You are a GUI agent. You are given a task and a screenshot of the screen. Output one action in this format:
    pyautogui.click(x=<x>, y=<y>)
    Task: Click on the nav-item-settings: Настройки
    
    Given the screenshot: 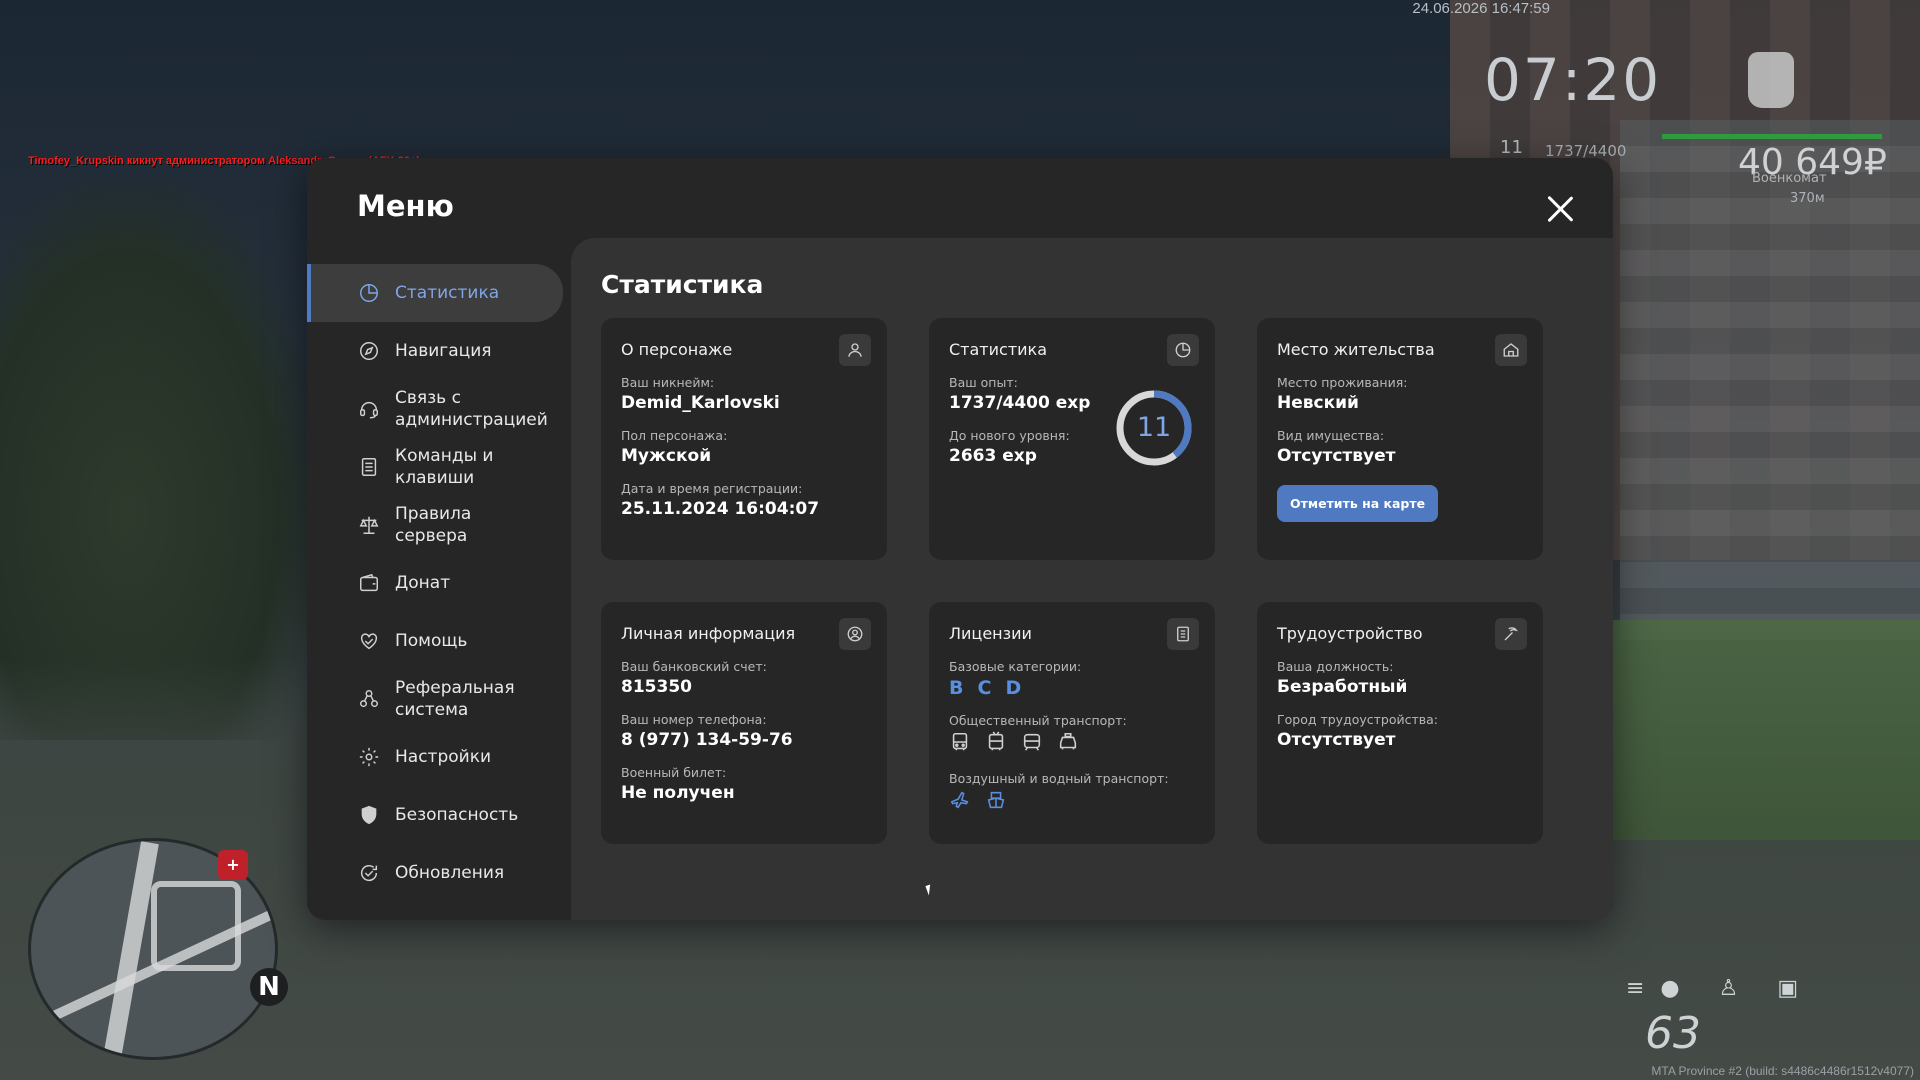 What is the action you would take?
    pyautogui.click(x=435, y=757)
    